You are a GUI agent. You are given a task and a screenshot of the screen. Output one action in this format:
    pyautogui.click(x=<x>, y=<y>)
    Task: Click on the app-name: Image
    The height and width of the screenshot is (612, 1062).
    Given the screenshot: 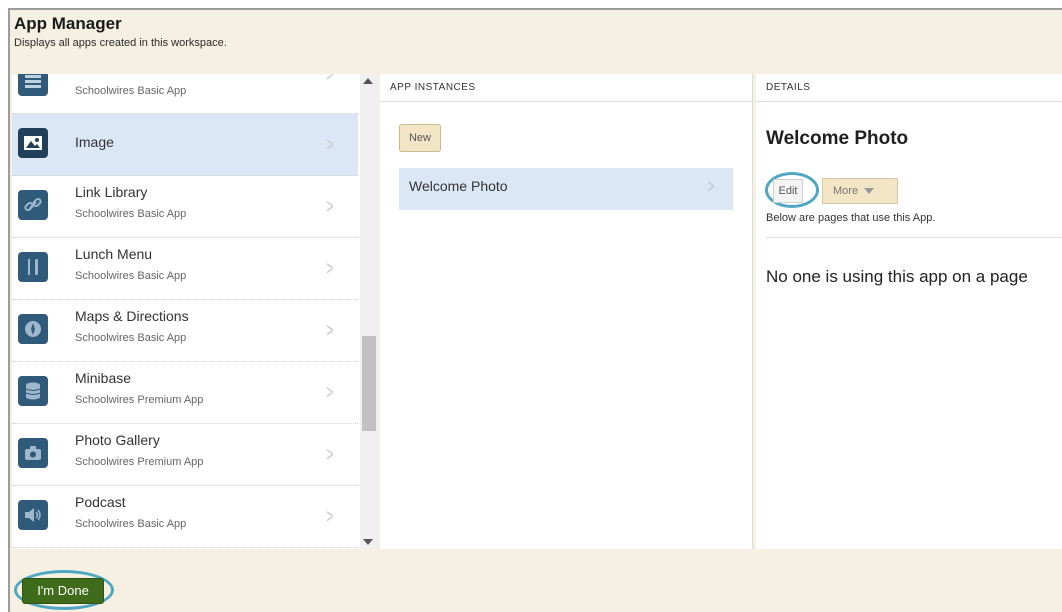 What is the action you would take?
    pyautogui.click(x=94, y=142)
    